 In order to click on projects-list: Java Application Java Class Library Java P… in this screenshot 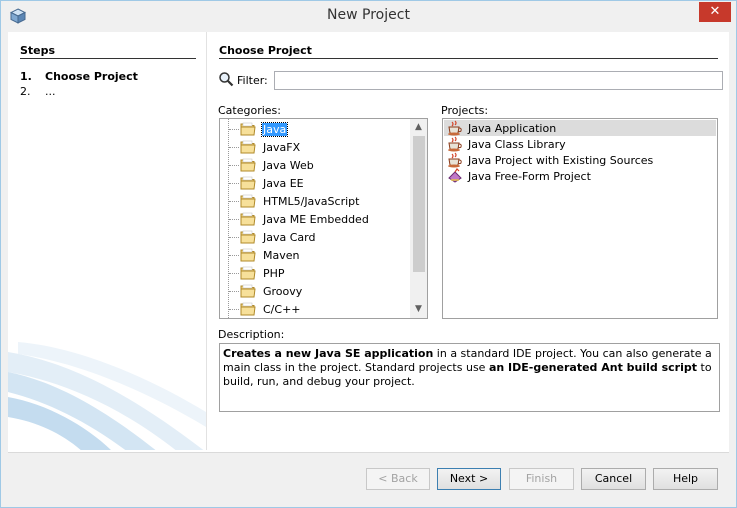, I will do `click(580, 218)`.